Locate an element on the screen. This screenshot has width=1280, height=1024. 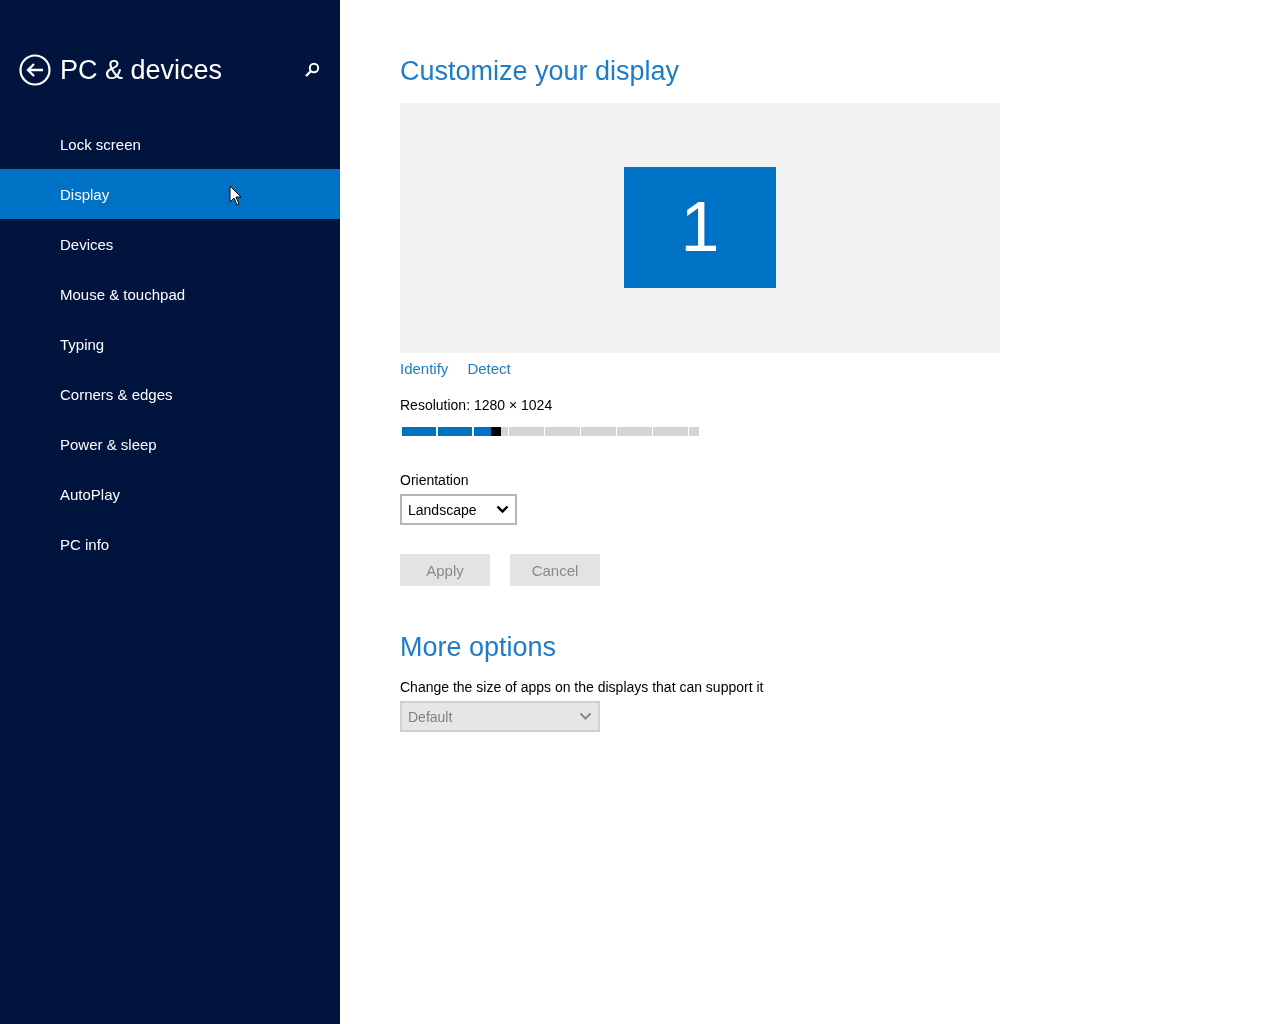
sidebar-item: Power & sleep is located at coordinates (170, 444).